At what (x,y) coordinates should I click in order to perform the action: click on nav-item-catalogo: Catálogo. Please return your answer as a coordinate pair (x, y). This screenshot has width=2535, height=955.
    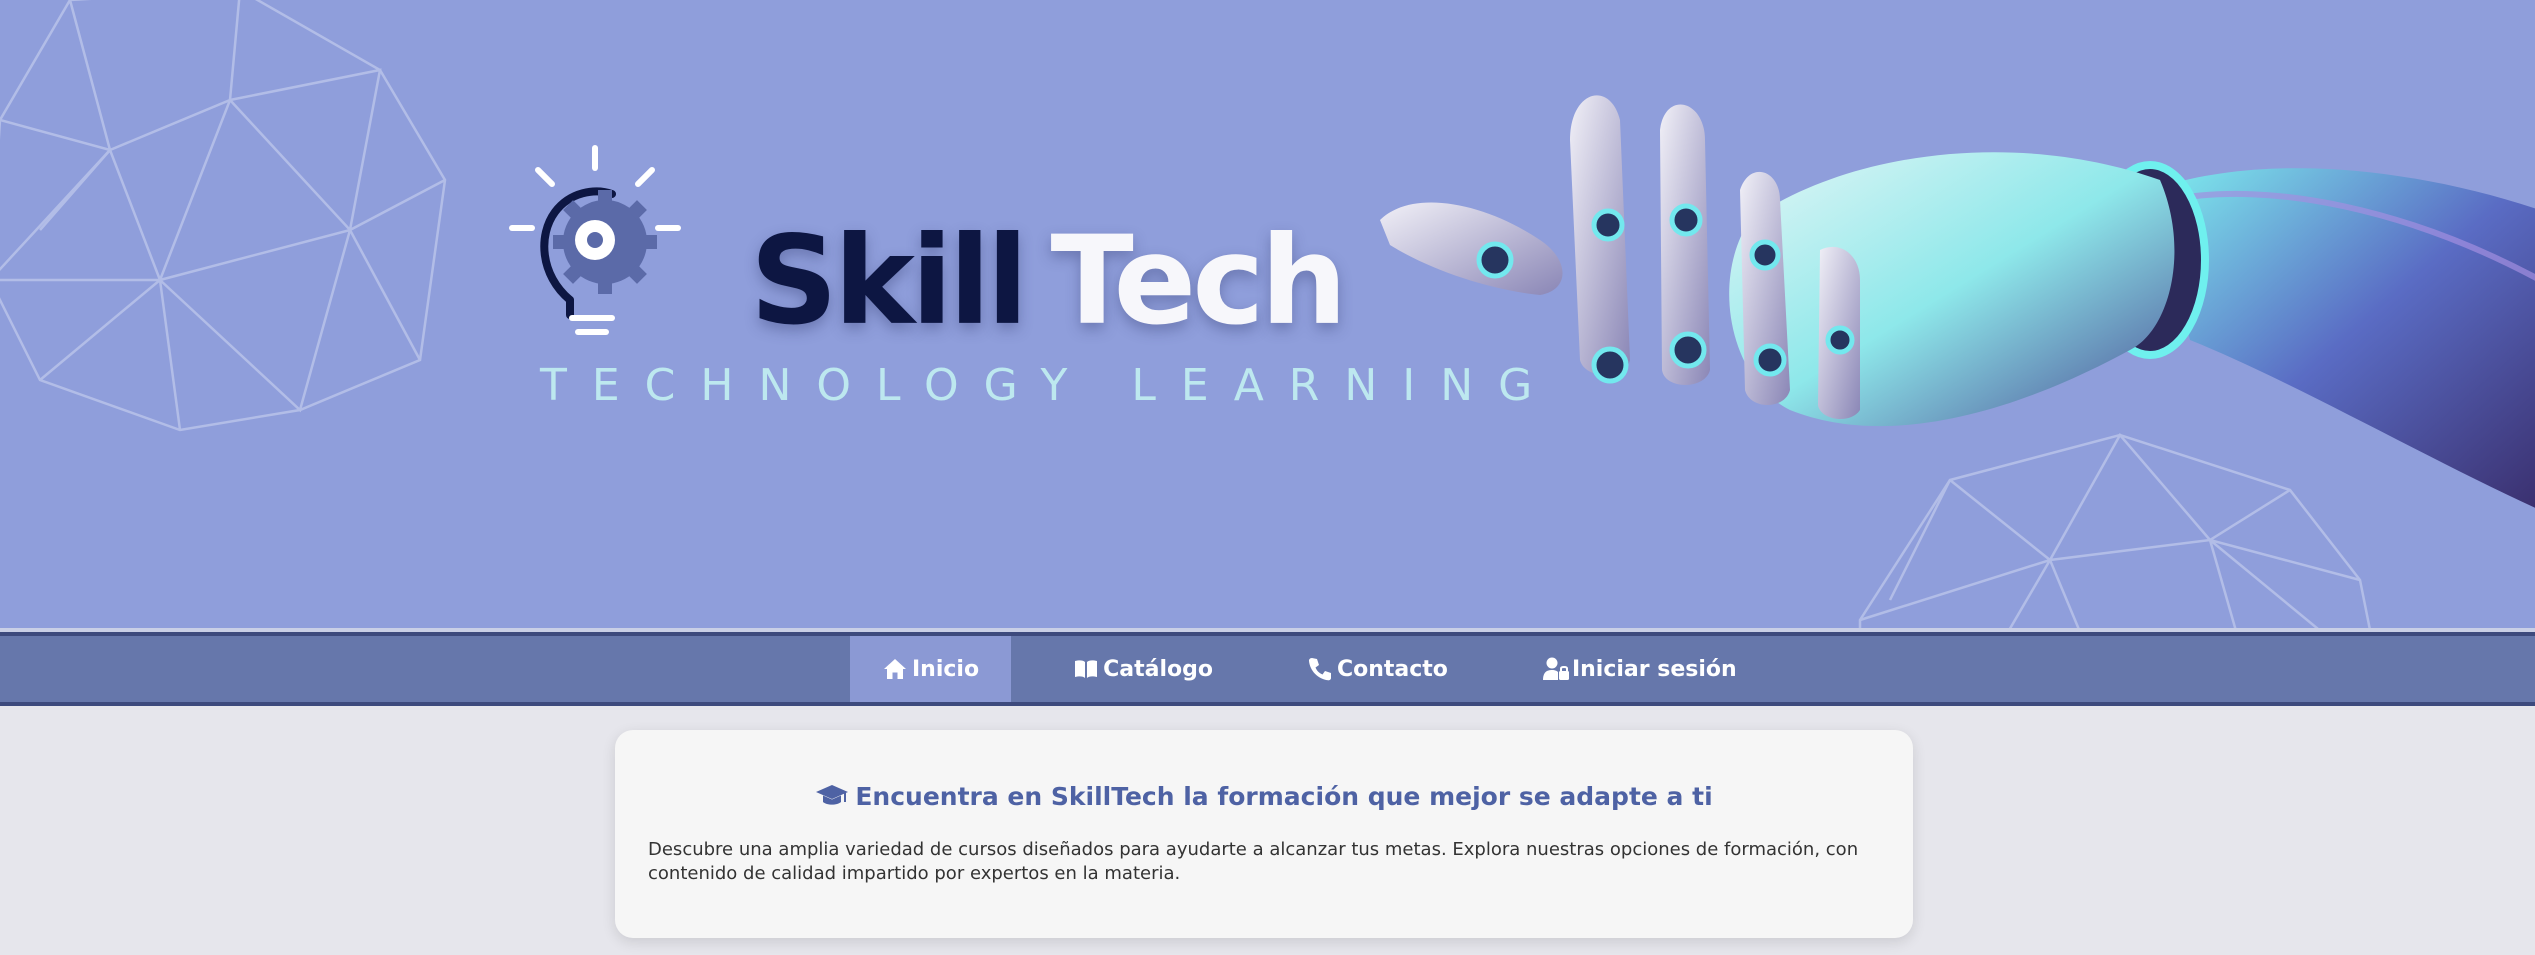
    Looking at the image, I should click on (1143, 669).